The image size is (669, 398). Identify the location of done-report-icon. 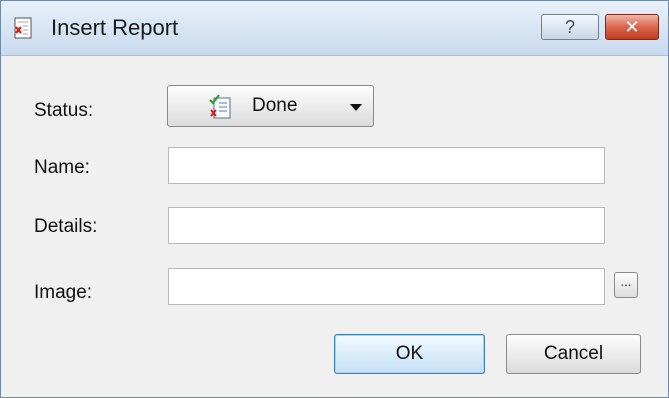
(221, 107).